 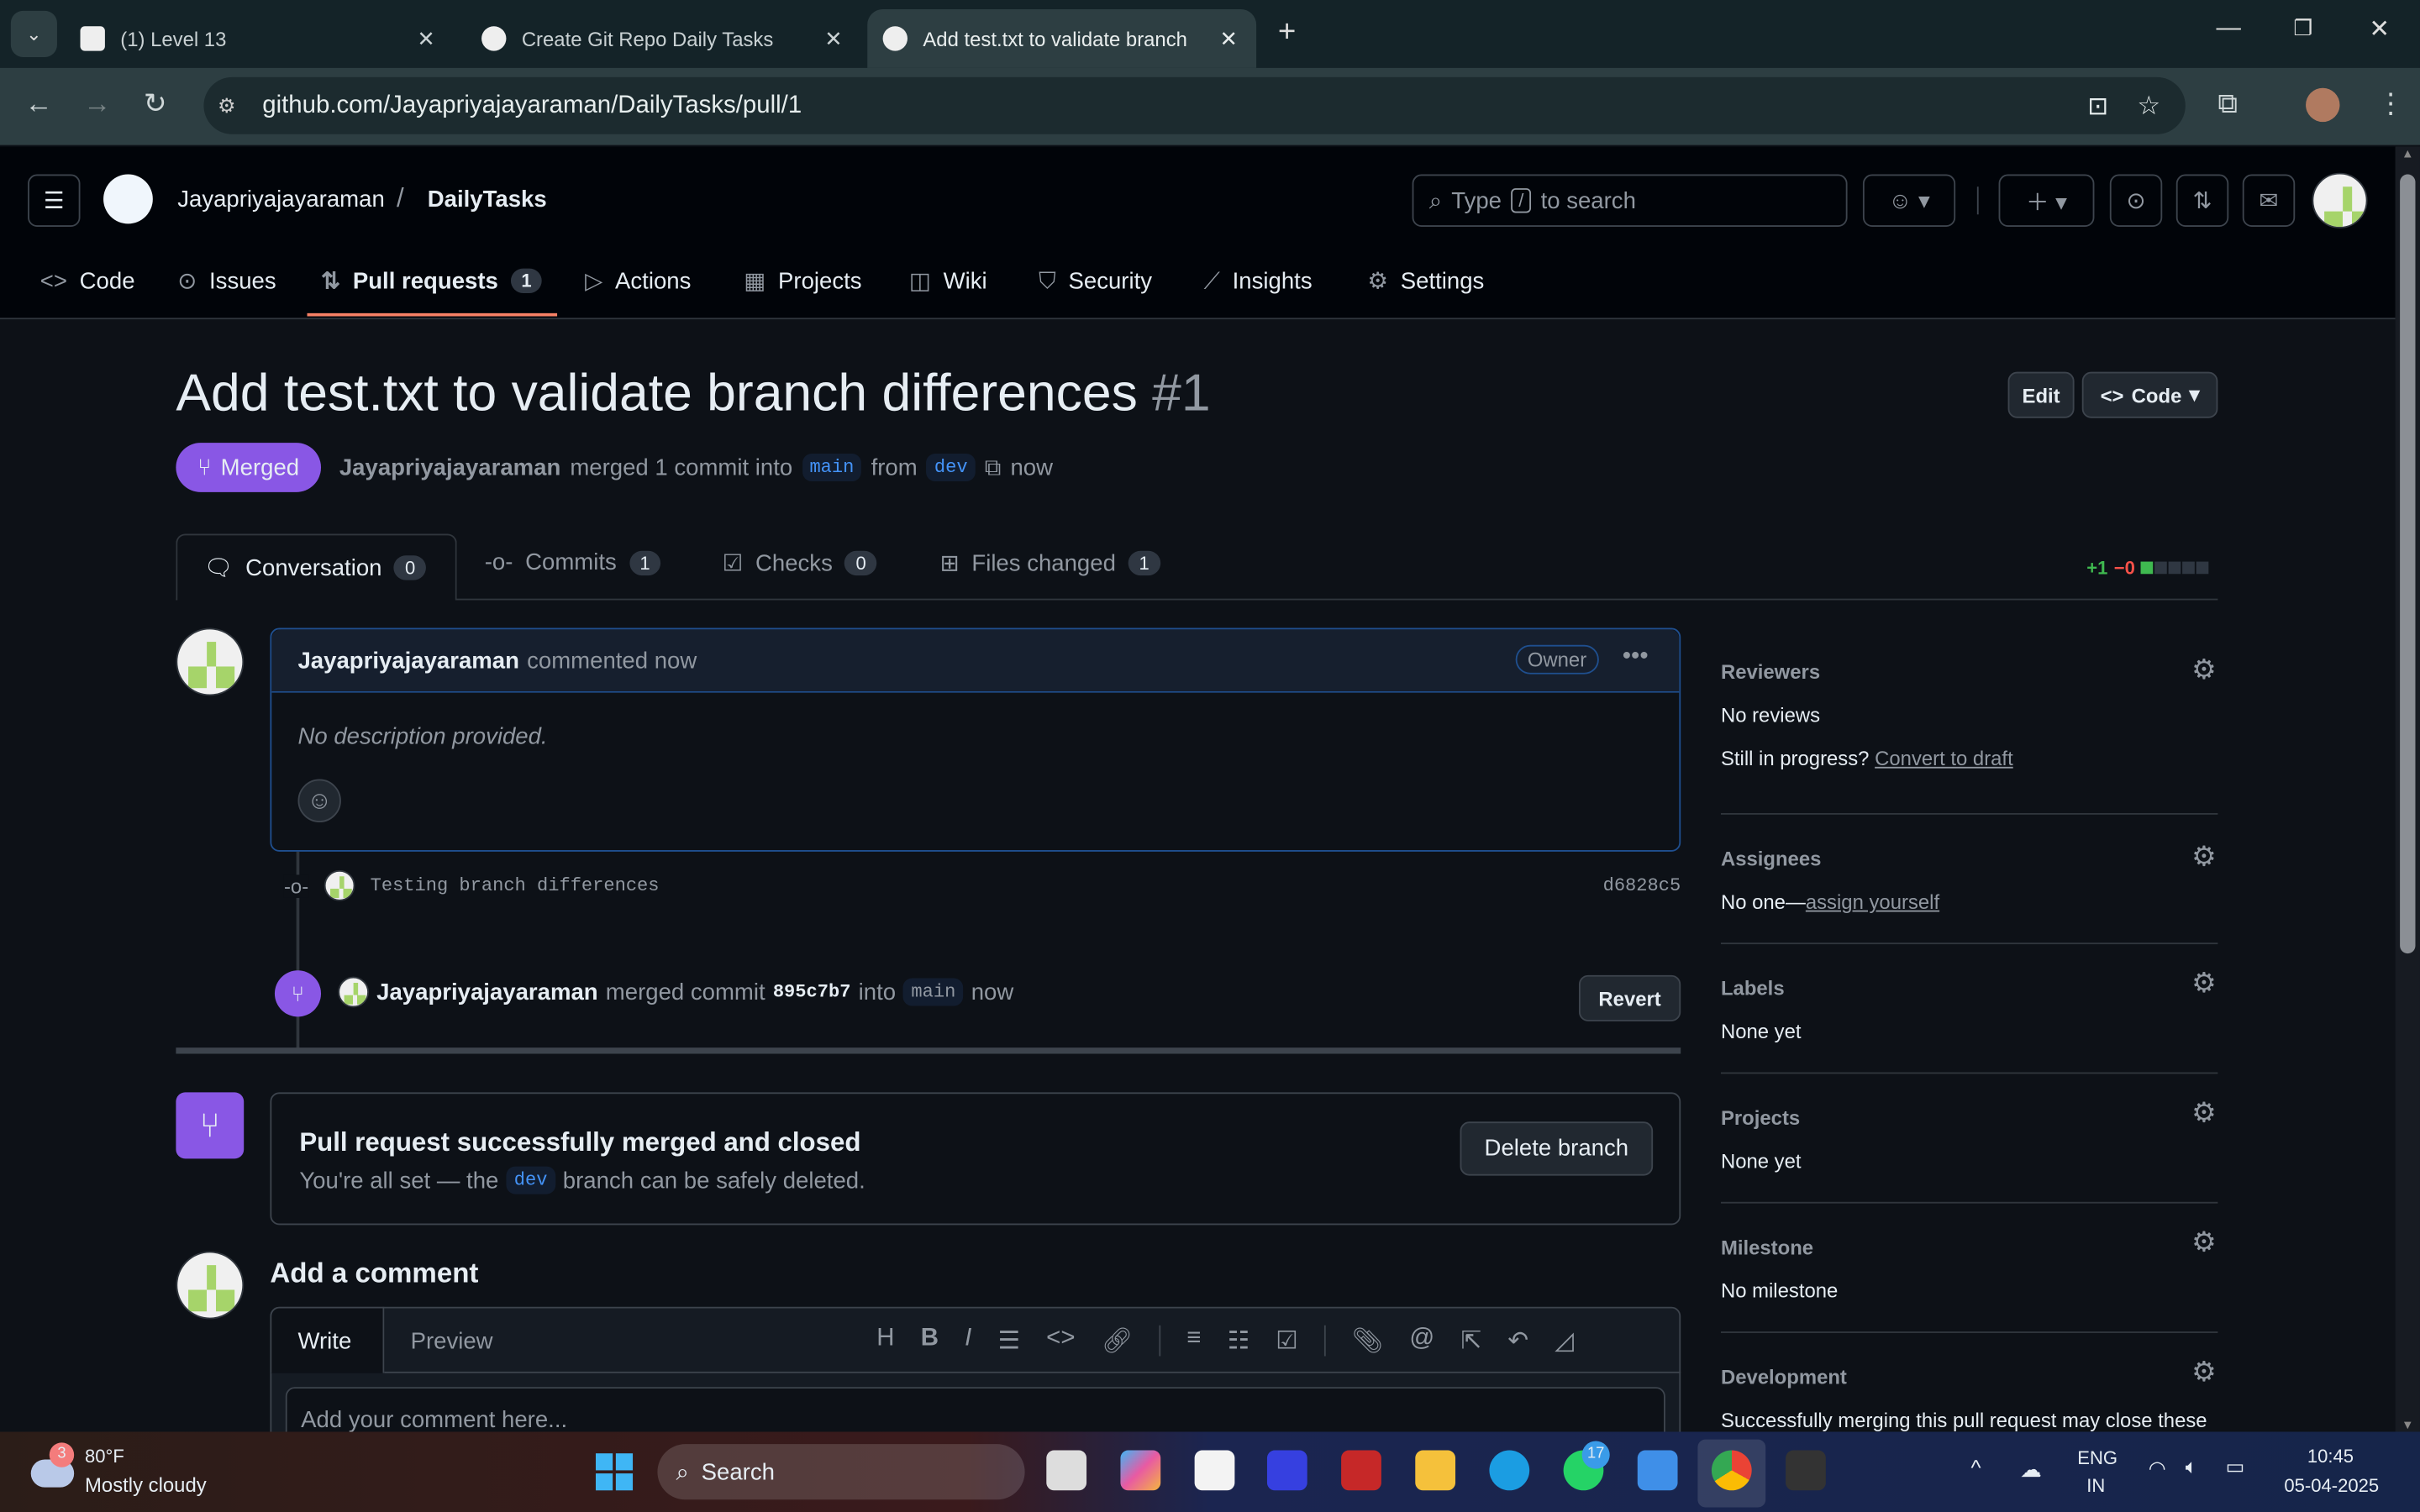 What do you see at coordinates (87, 281) in the screenshot?
I see `repo-nav-code: <> Code` at bounding box center [87, 281].